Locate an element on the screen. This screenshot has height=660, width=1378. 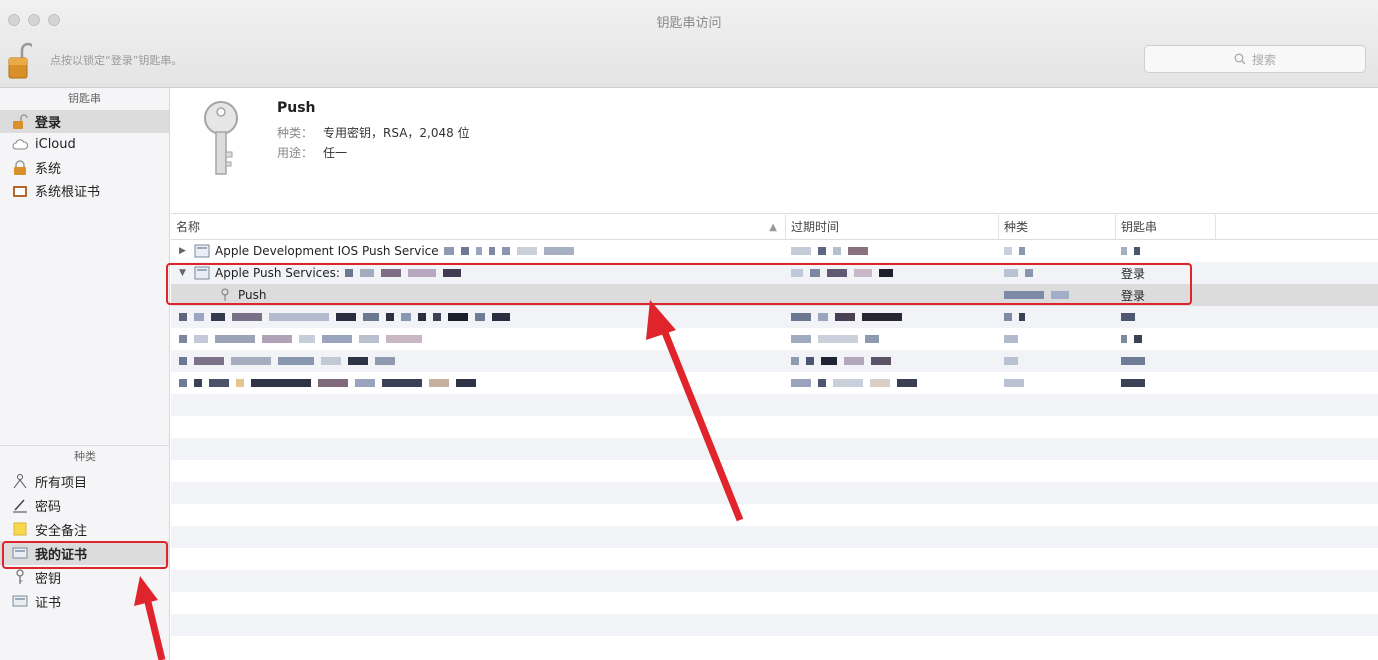
sidebar-item-system-roots: 系统根证书 is located at coordinates (84, 190).